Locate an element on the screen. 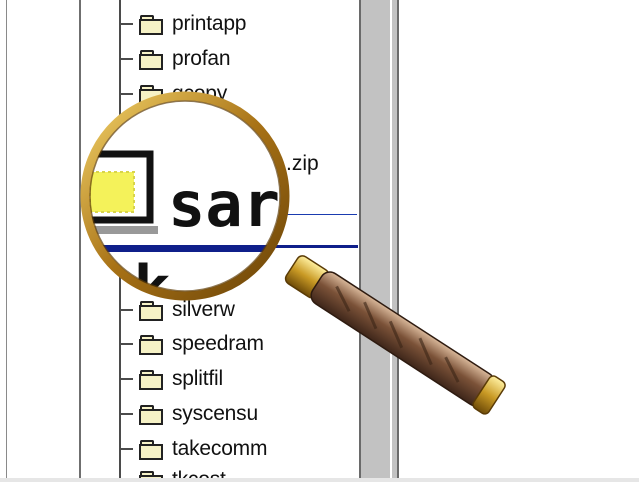  tree-item-qcopy: qcopy is located at coordinates (173, 94).